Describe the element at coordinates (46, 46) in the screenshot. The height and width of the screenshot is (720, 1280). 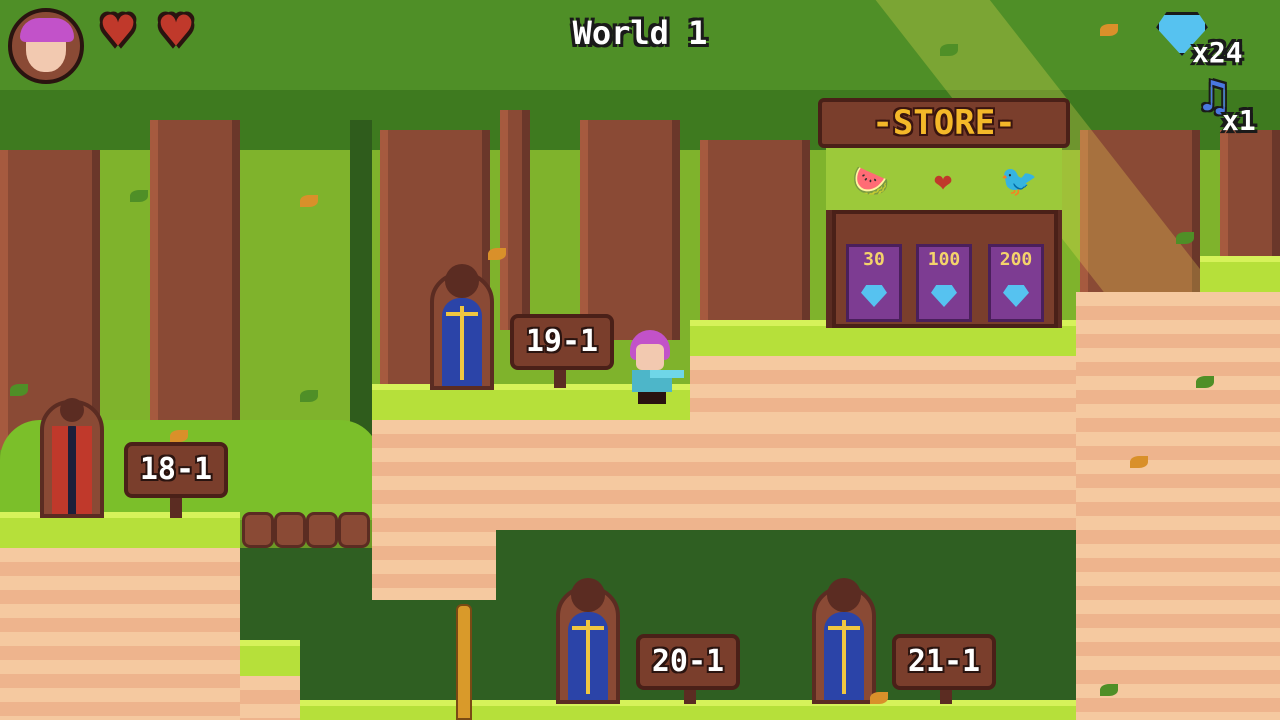
I see `player-portrait` at that location.